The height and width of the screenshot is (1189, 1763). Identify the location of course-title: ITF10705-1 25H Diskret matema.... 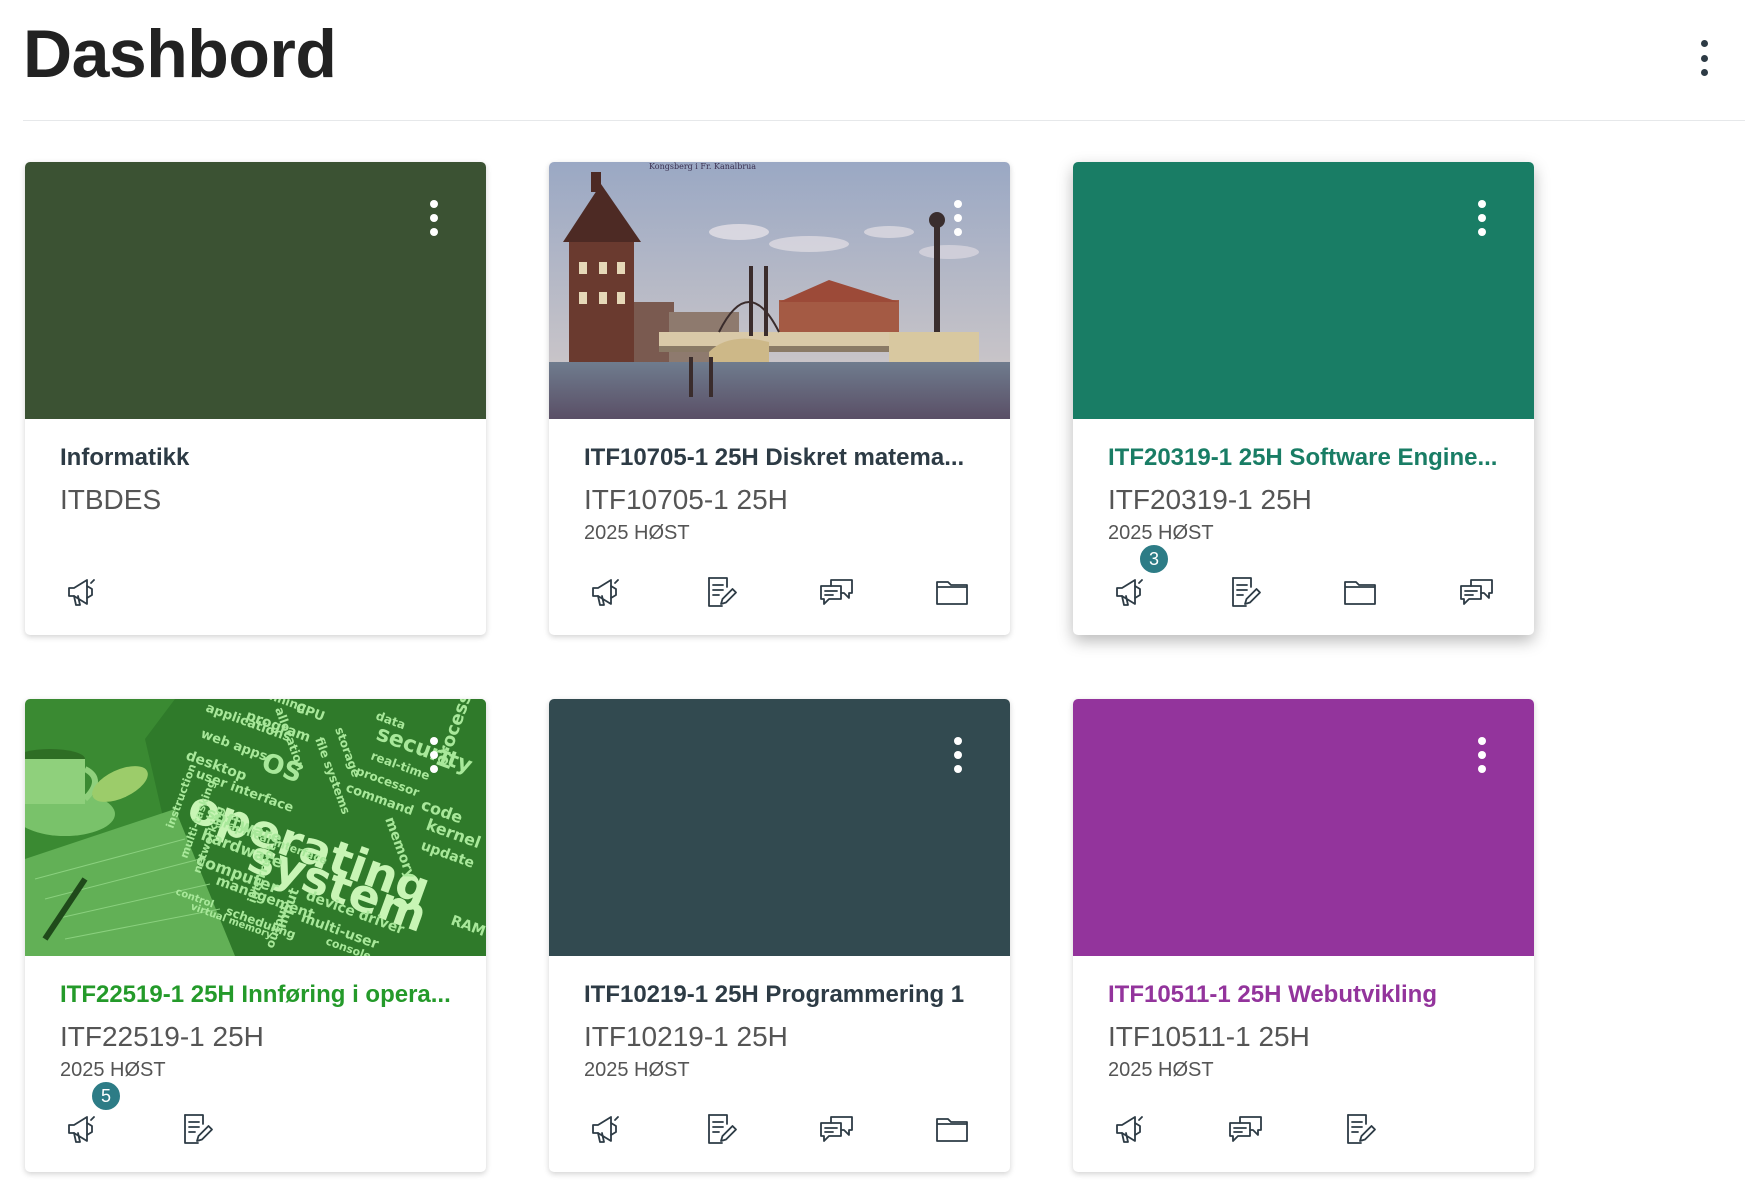
(784, 458).